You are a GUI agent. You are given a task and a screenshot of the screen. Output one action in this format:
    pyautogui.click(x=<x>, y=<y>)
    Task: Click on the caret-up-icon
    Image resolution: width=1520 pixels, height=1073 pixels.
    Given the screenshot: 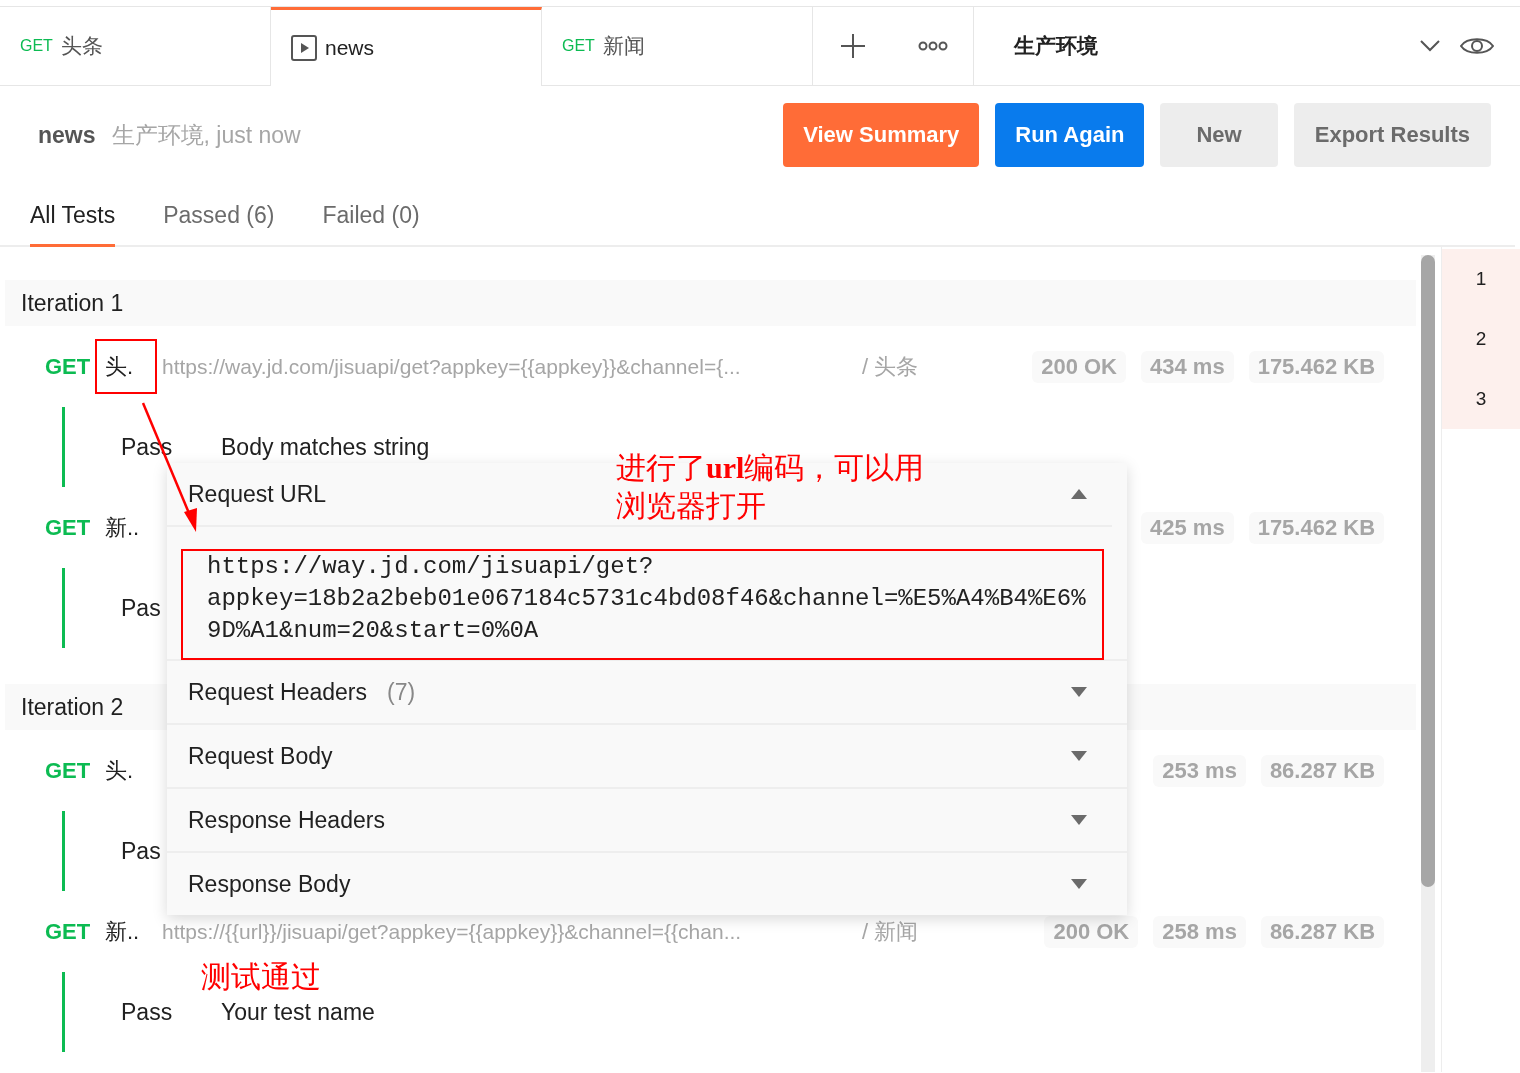 What is the action you would take?
    pyautogui.click(x=1079, y=494)
    